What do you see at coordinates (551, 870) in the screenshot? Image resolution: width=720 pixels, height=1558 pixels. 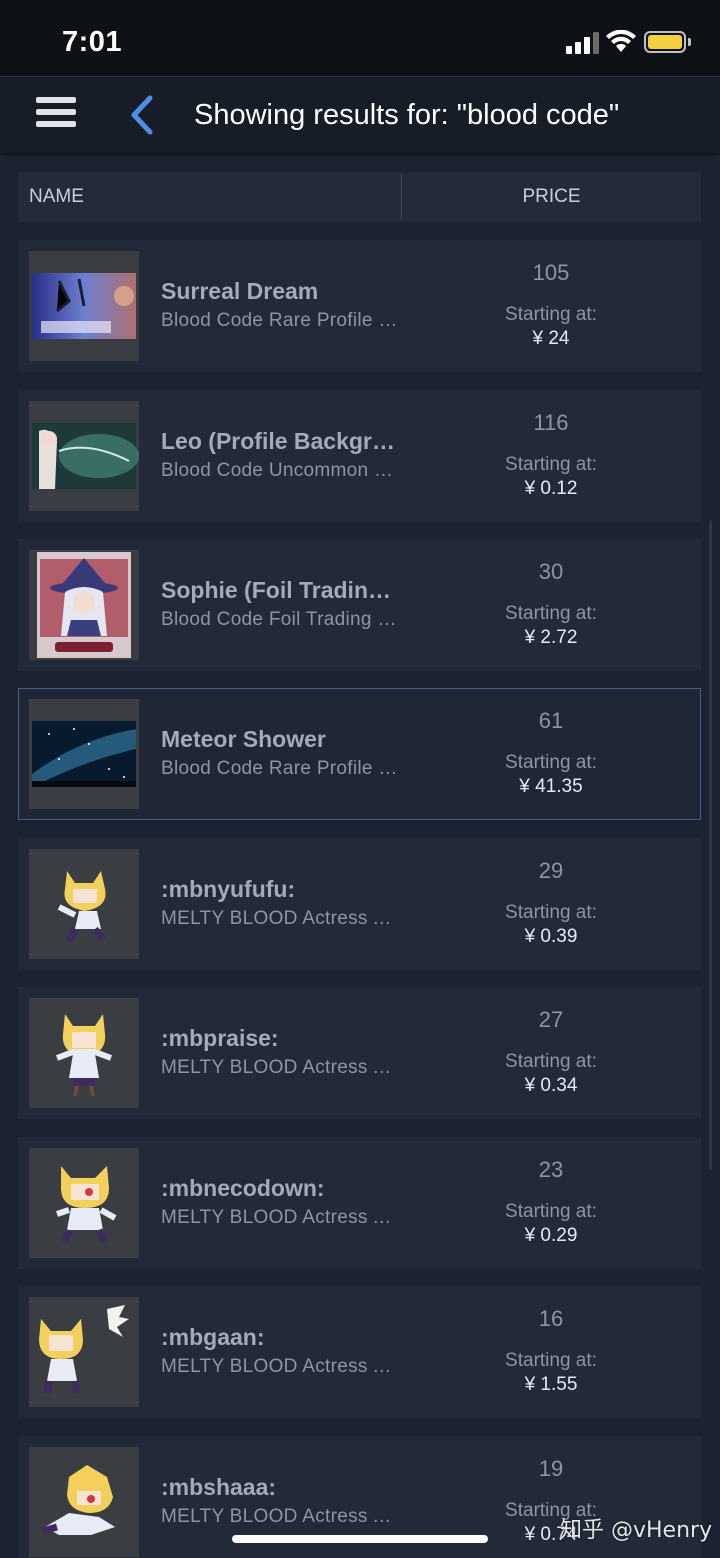 I see `item-quantity: 29` at bounding box center [551, 870].